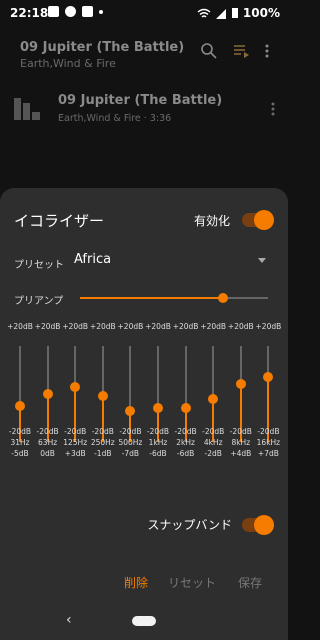 This screenshot has width=320, height=640. Describe the element at coordinates (103, 453) in the screenshot. I see `band-gain: -1dB` at that location.